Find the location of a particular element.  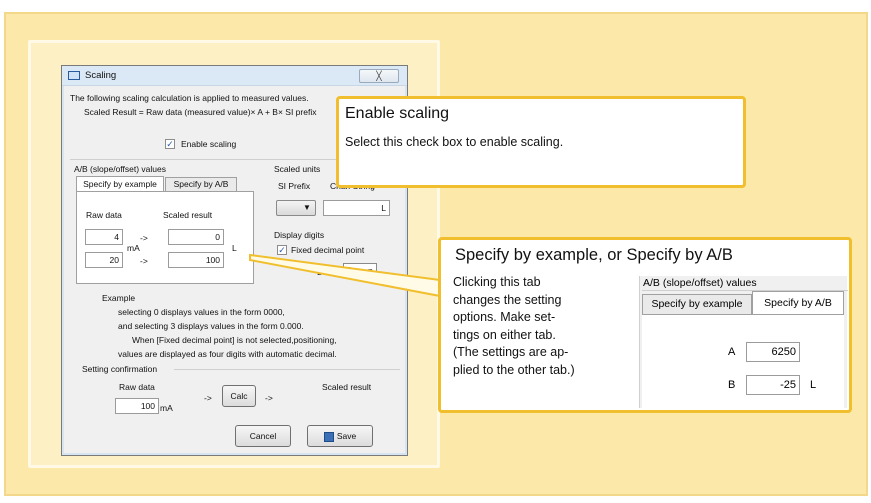

callout-line: tings on either tab. is located at coordinates (504, 334).